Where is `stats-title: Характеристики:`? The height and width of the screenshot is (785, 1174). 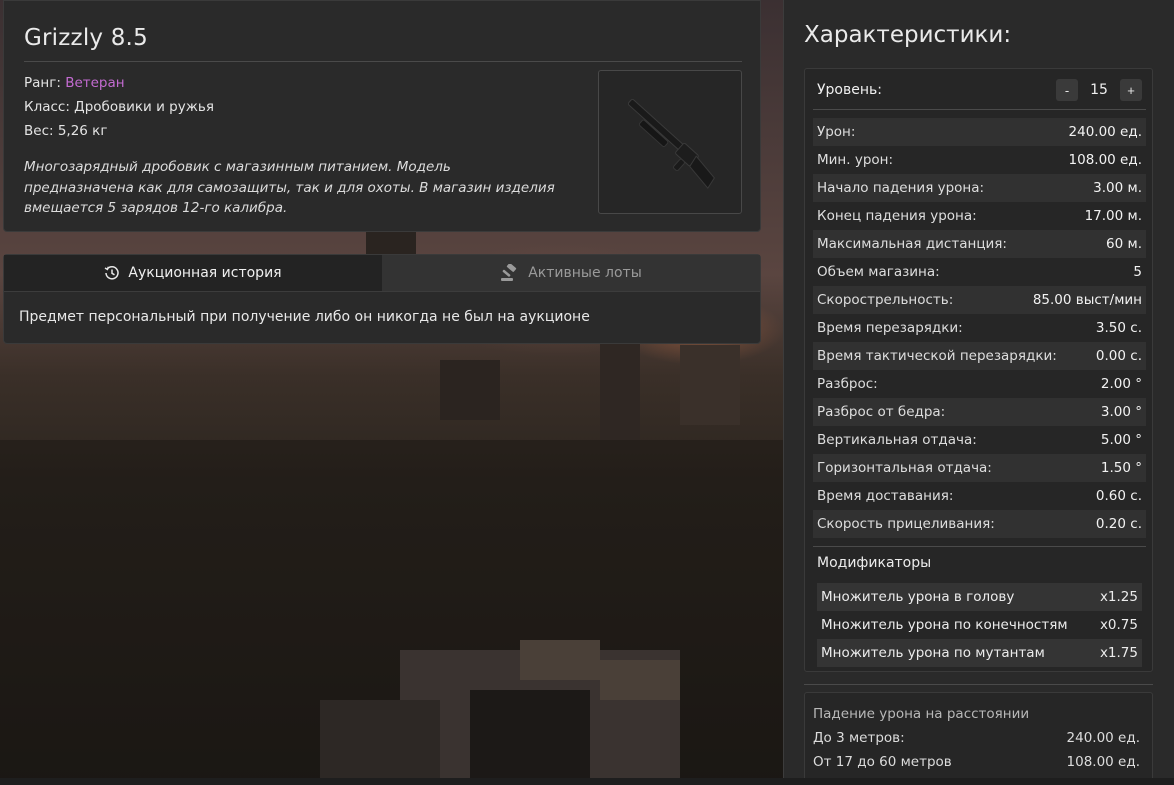 stats-title: Характеристики: is located at coordinates (908, 35).